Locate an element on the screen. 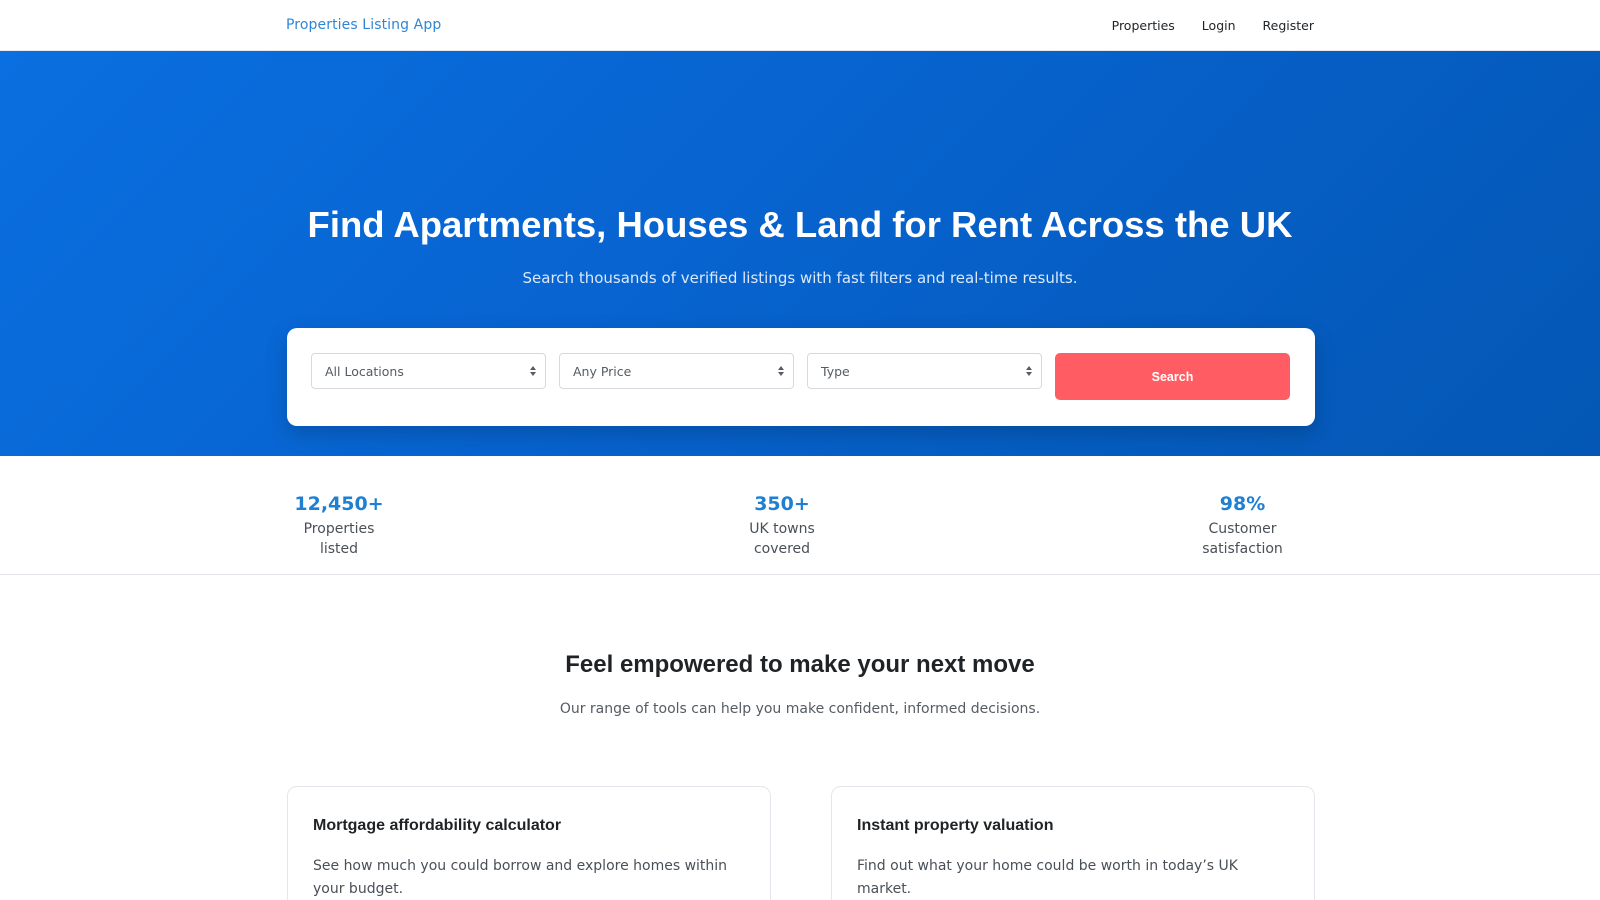  location-select: All Locations is located at coordinates (428, 371).